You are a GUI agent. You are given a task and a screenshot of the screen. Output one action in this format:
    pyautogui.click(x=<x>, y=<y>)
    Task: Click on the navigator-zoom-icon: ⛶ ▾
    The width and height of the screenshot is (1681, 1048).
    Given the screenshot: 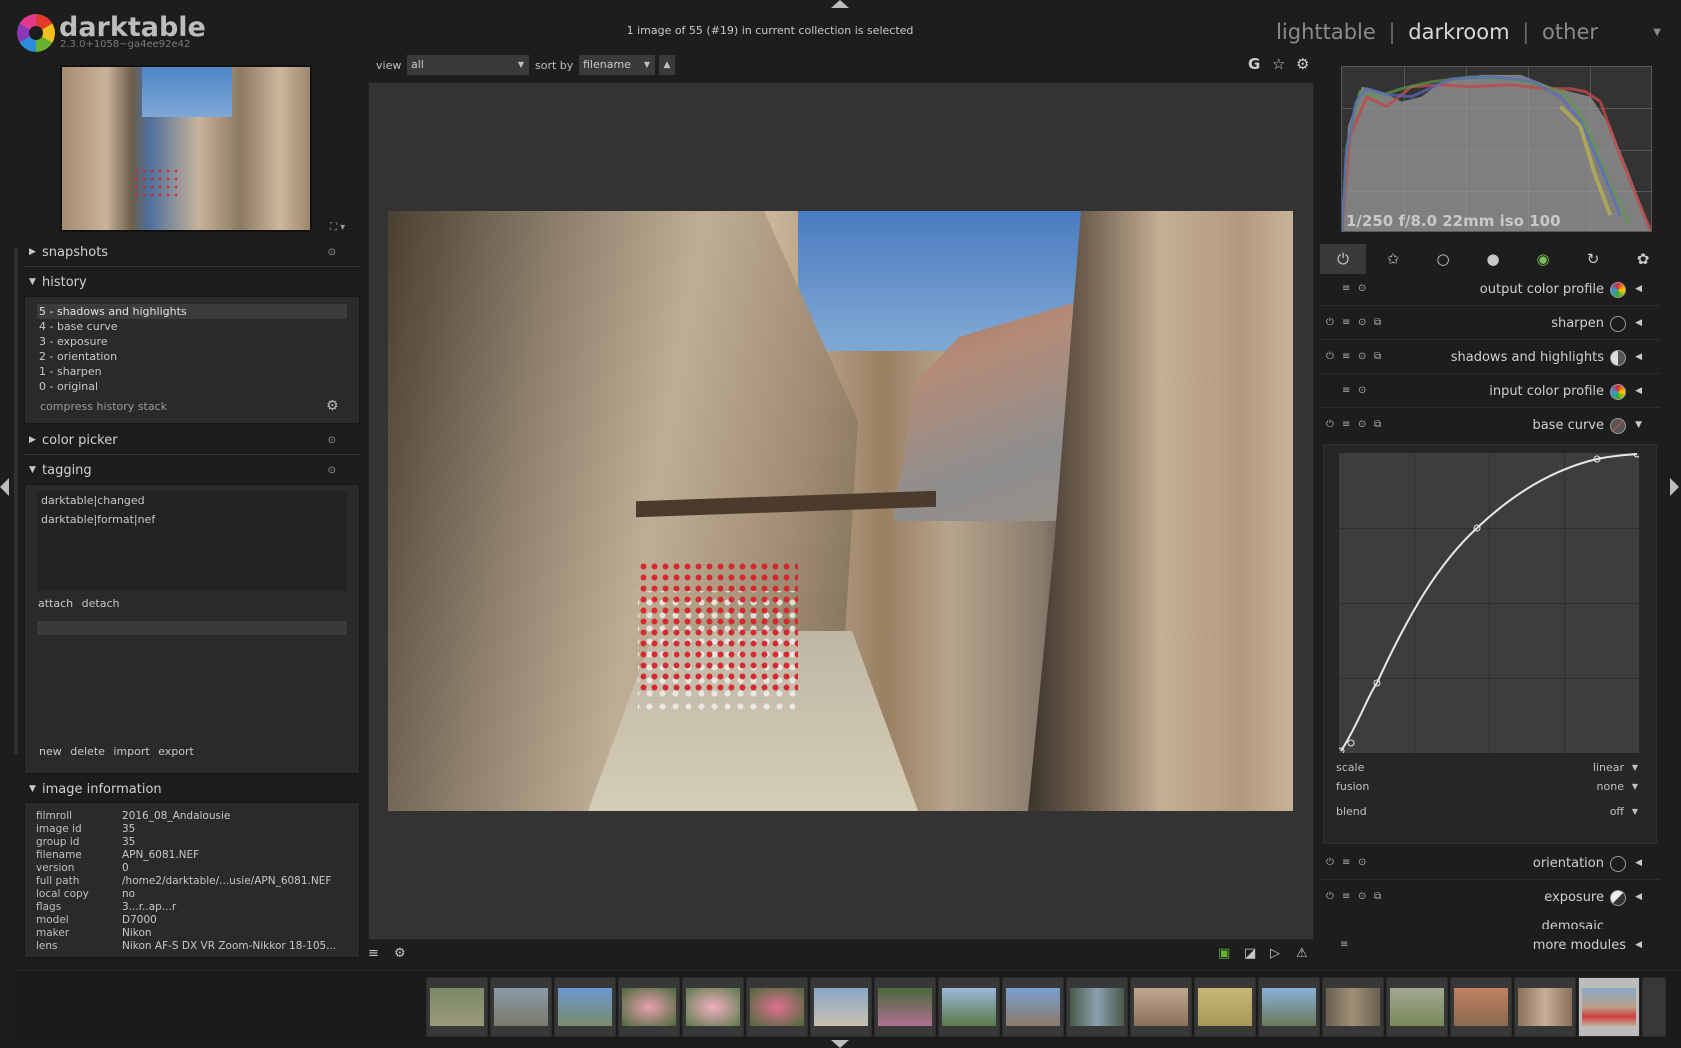 What is the action you would take?
    pyautogui.click(x=337, y=227)
    